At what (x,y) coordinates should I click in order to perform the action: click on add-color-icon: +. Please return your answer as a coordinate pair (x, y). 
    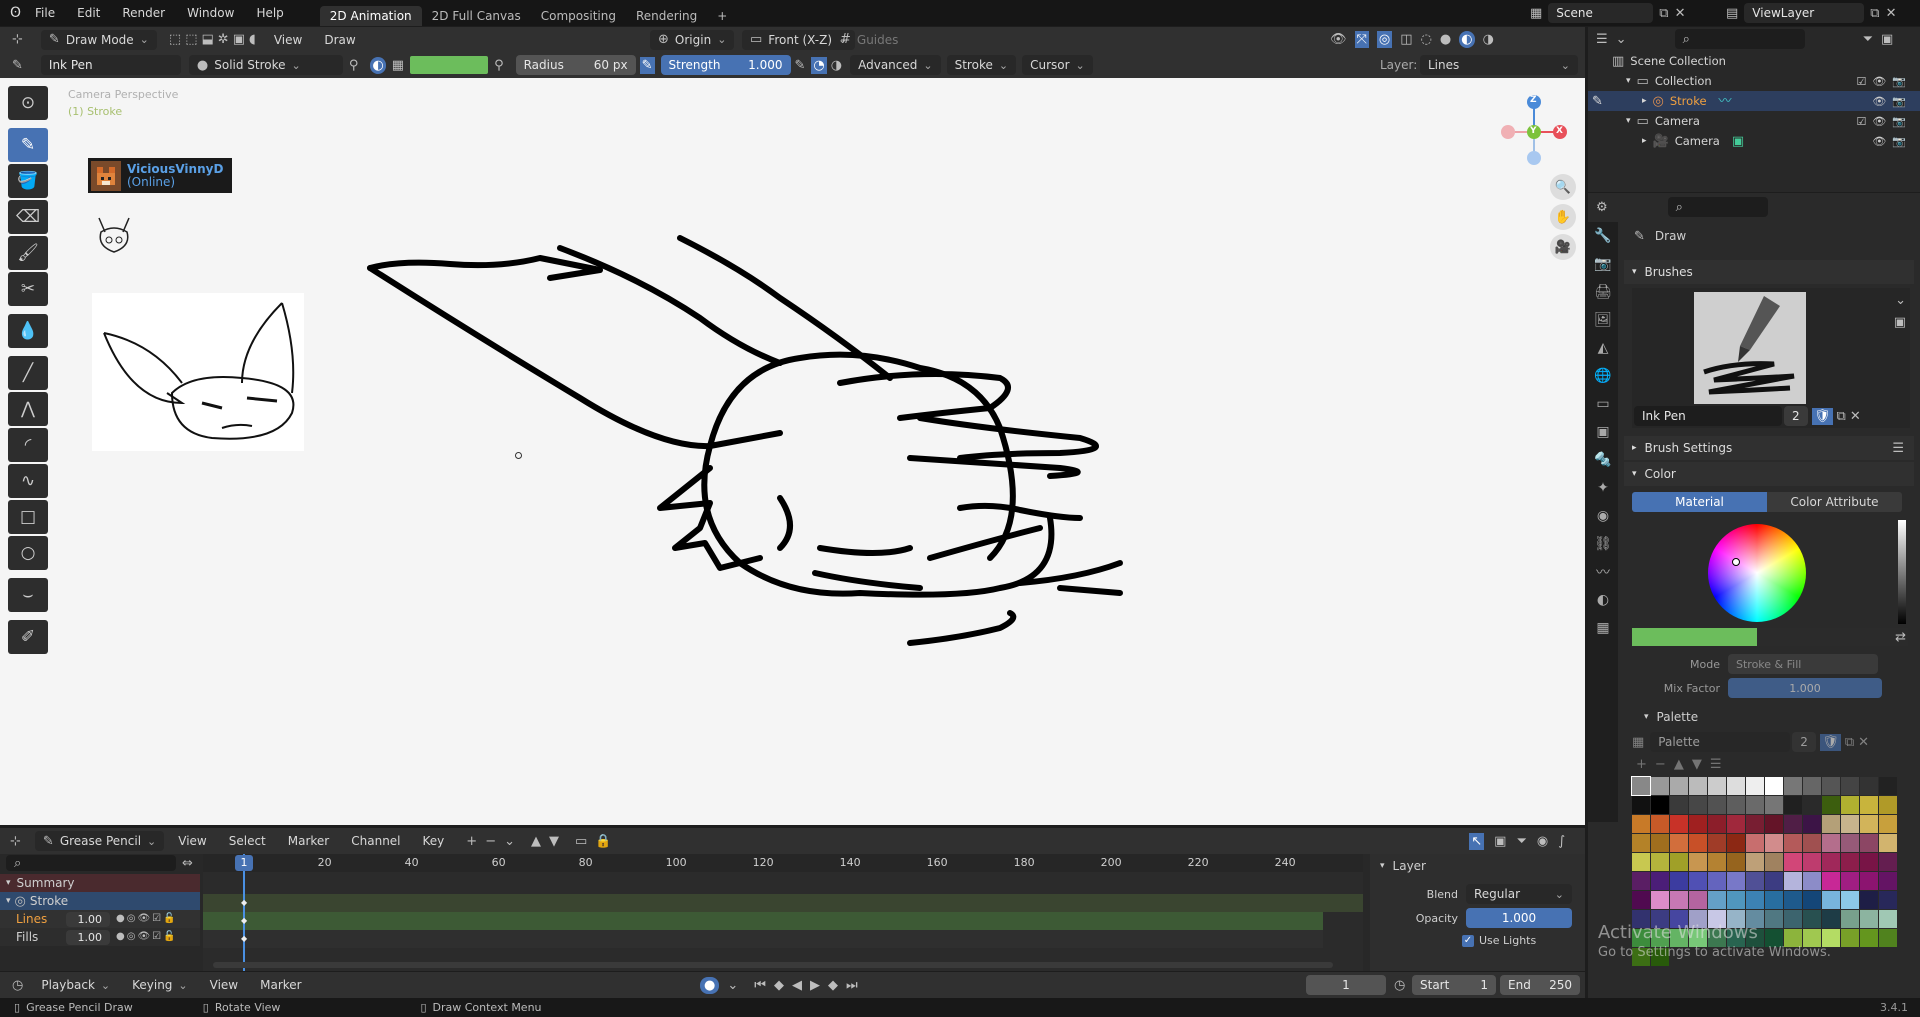
    Looking at the image, I should click on (1641, 764).